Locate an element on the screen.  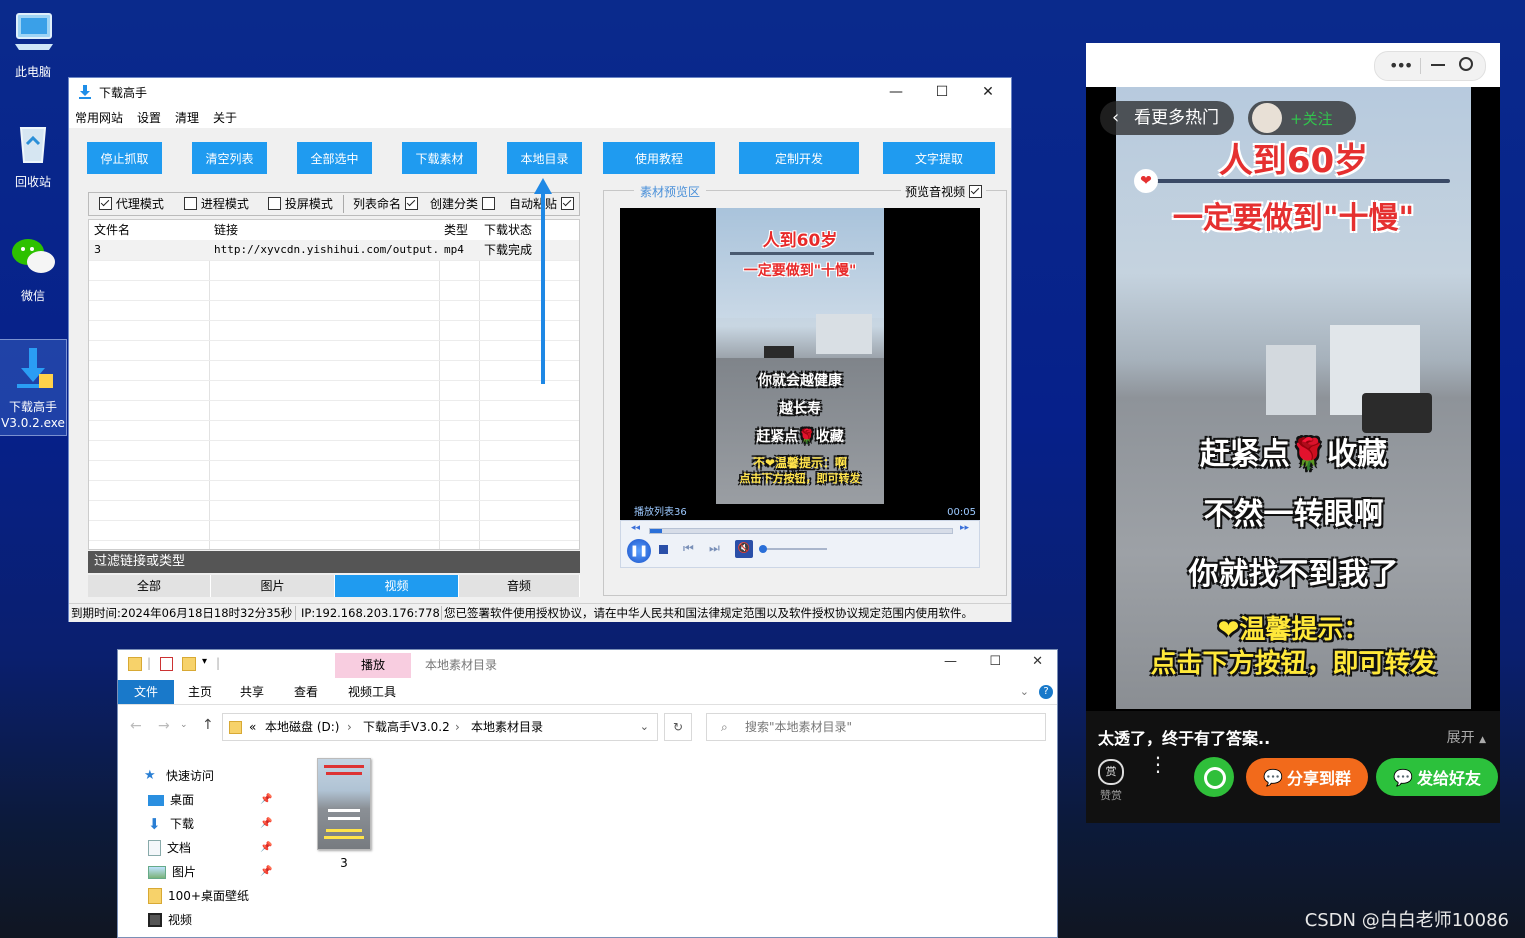
nav-videos: 视频 is located at coordinates (170, 920).